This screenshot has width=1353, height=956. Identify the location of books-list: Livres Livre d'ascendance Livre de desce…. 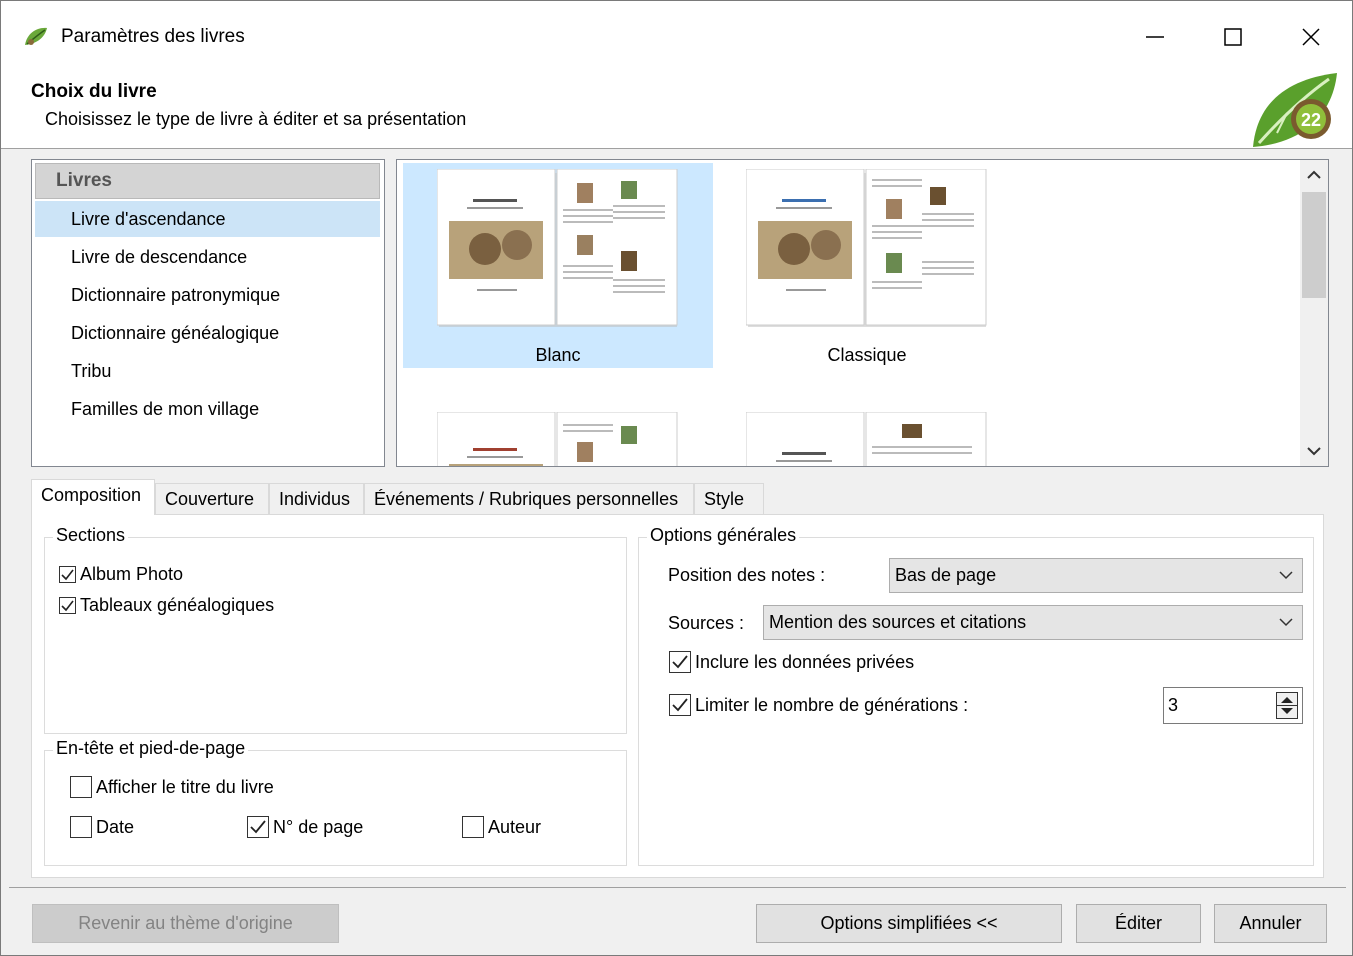
(208, 313).